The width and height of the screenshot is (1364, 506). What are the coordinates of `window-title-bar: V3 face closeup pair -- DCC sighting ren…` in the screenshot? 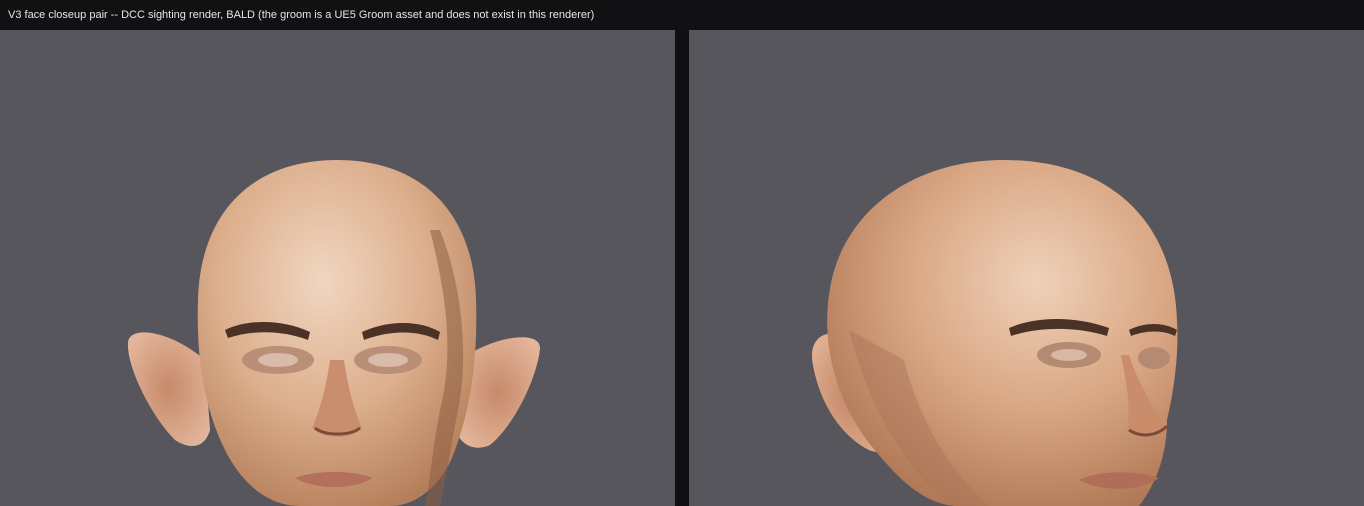 It's located at (682, 15).